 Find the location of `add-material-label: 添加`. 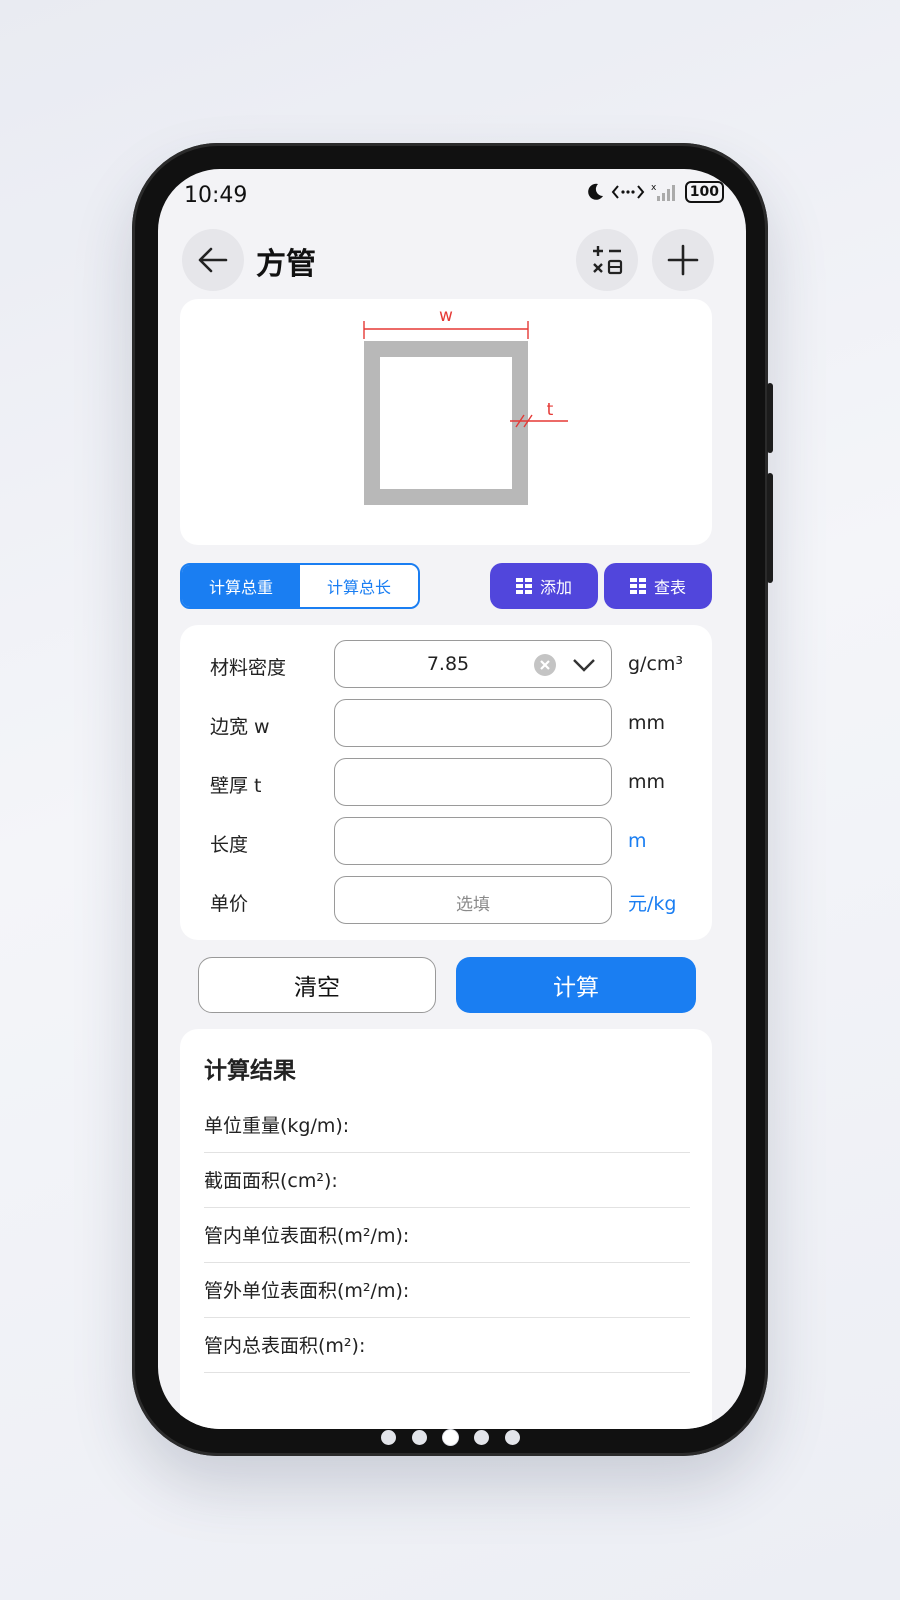

add-material-label: 添加 is located at coordinates (555, 587).